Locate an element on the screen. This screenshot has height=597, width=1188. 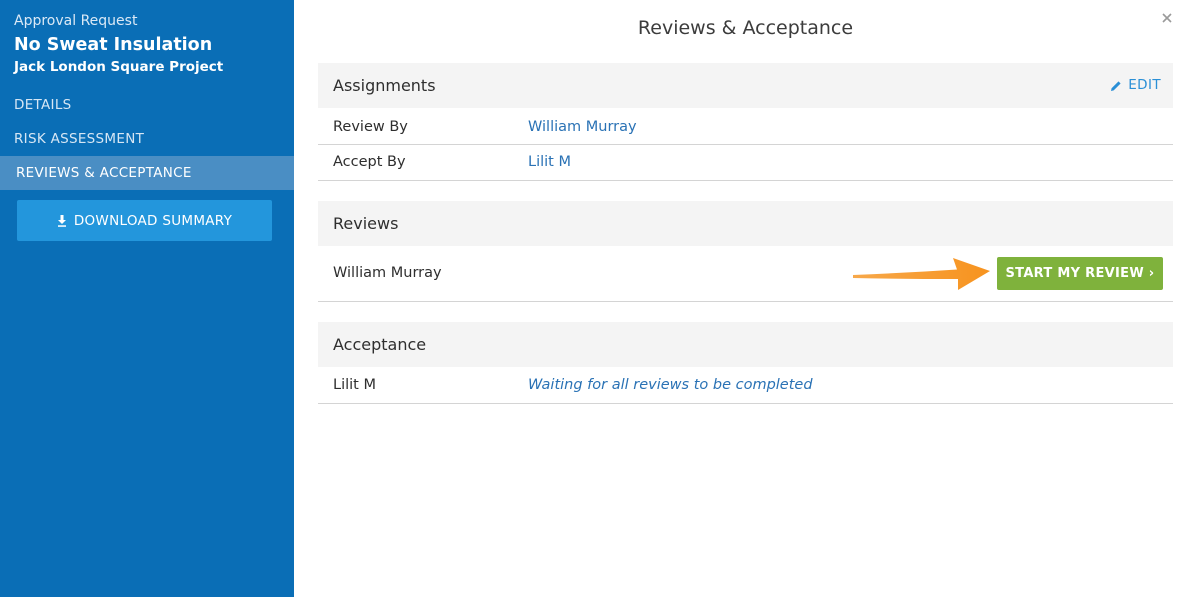
download-summary-label: DOWNLOAD SUMMARY is located at coordinates (153, 220).